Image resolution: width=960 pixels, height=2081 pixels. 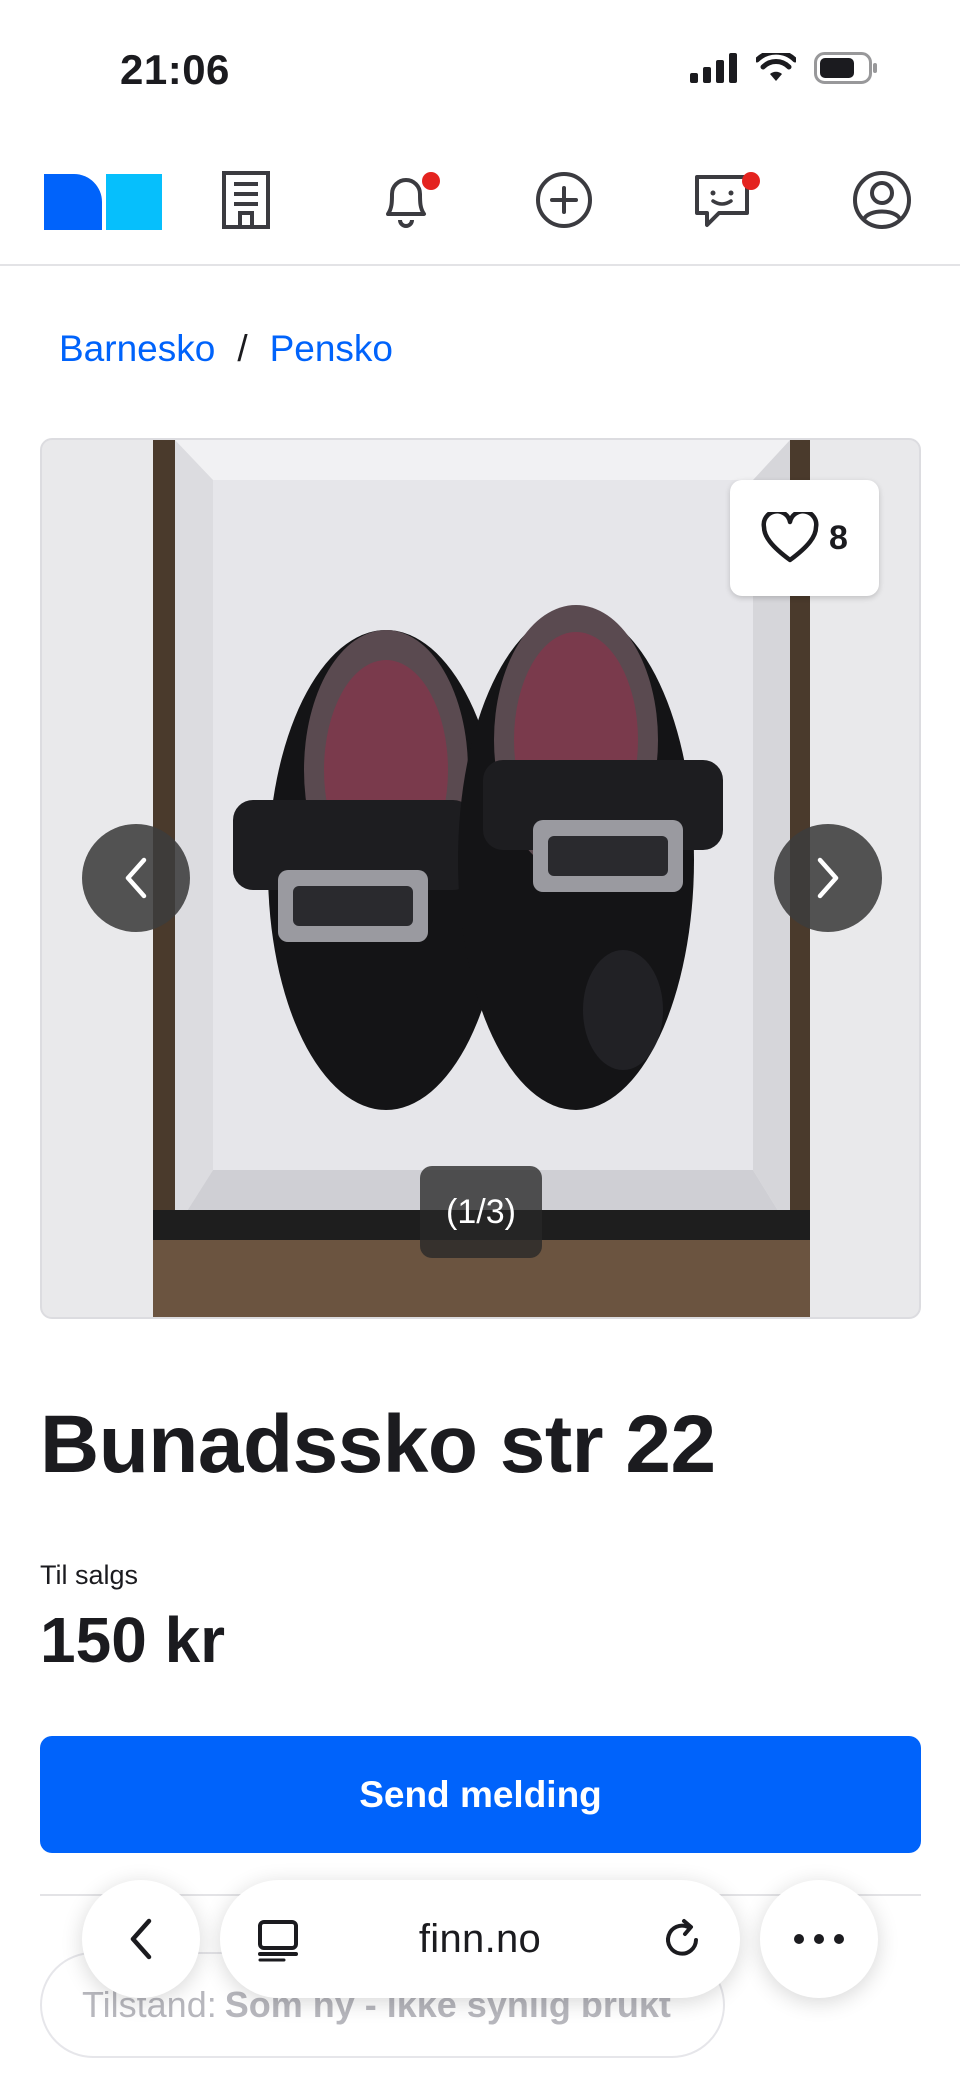 I want to click on url-text: finn.no, so click(x=480, y=1938).